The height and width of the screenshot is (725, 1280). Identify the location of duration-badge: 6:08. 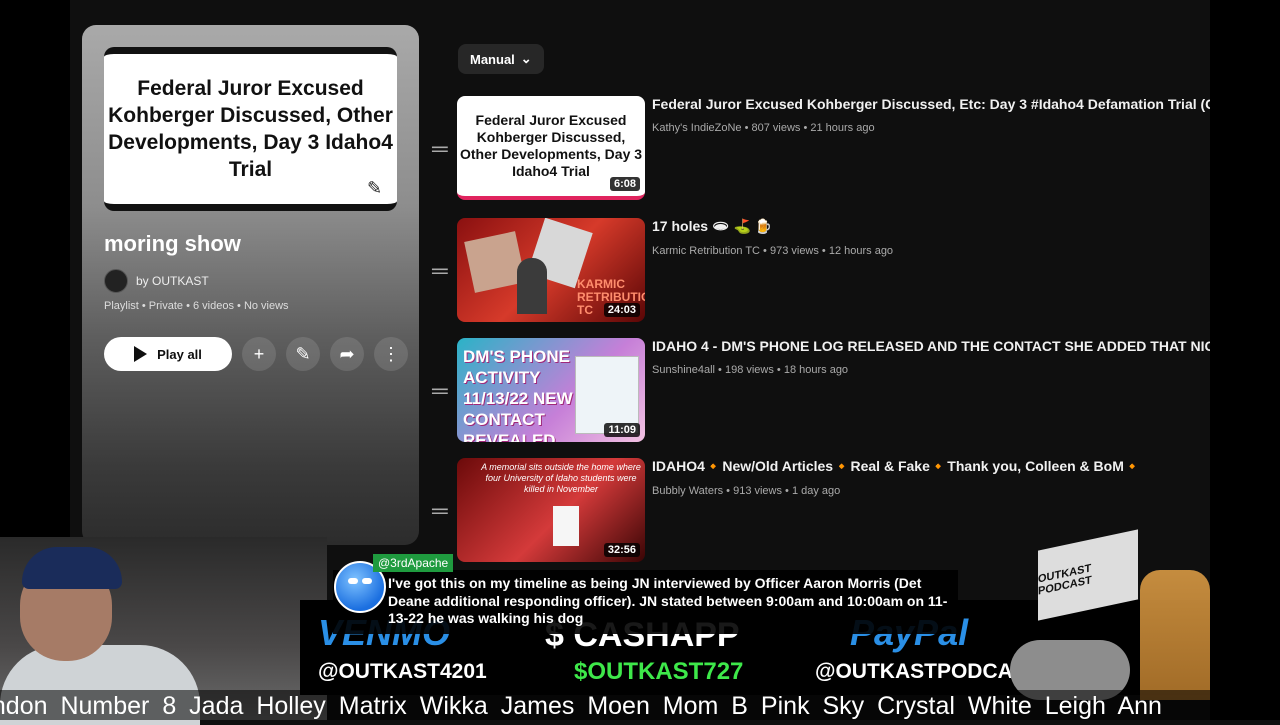
(624, 184).